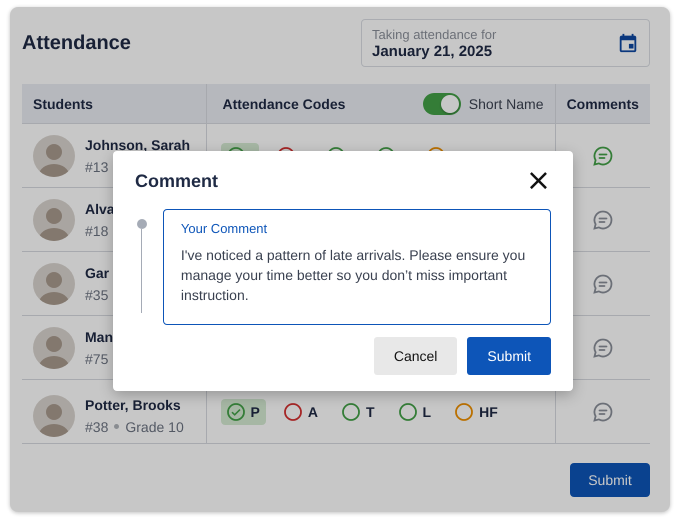 The image size is (680, 523). I want to click on attendance-code: A, so click(301, 411).